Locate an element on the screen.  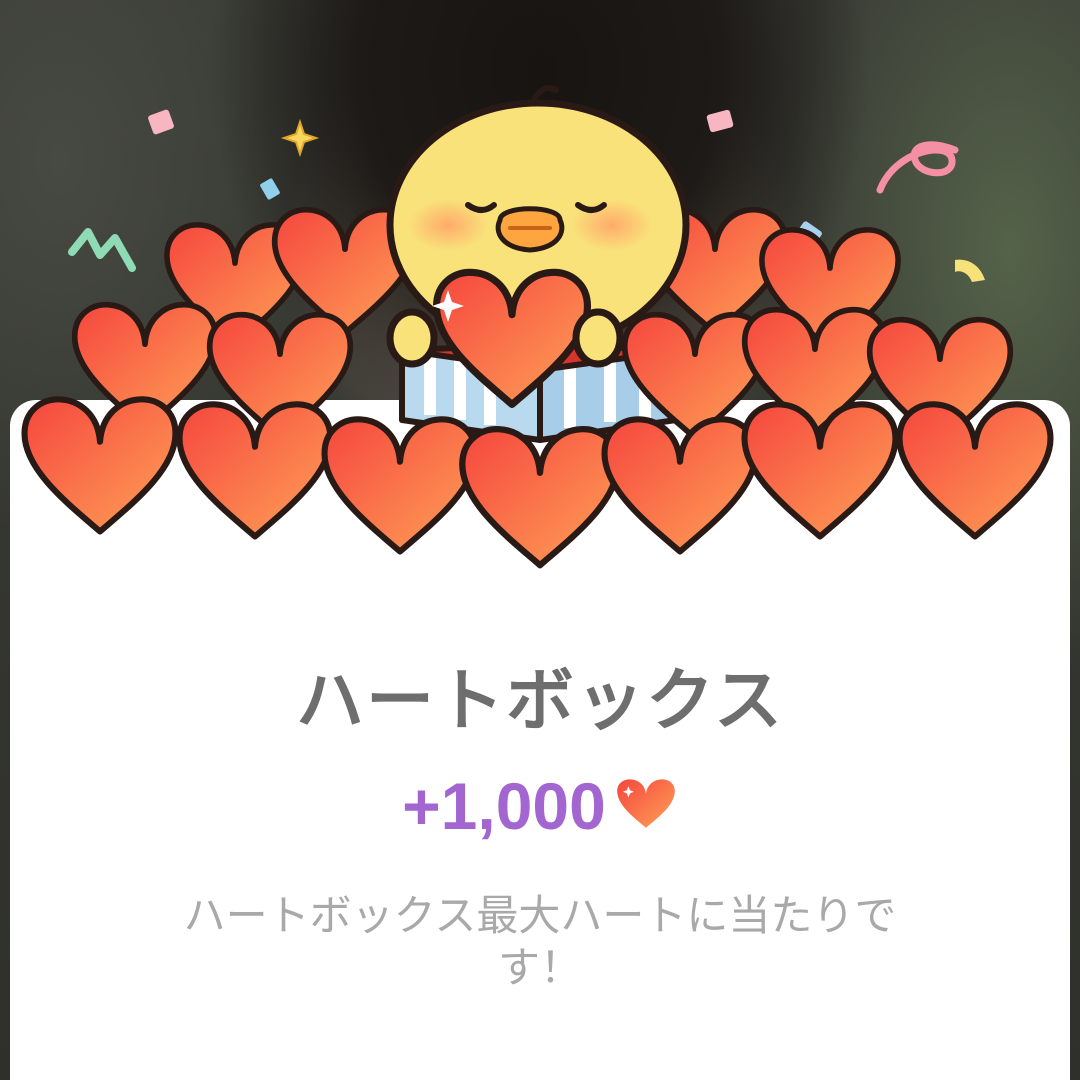
reward-message: ハートボックス最大ハートに当たりです！ is located at coordinates (540, 941).